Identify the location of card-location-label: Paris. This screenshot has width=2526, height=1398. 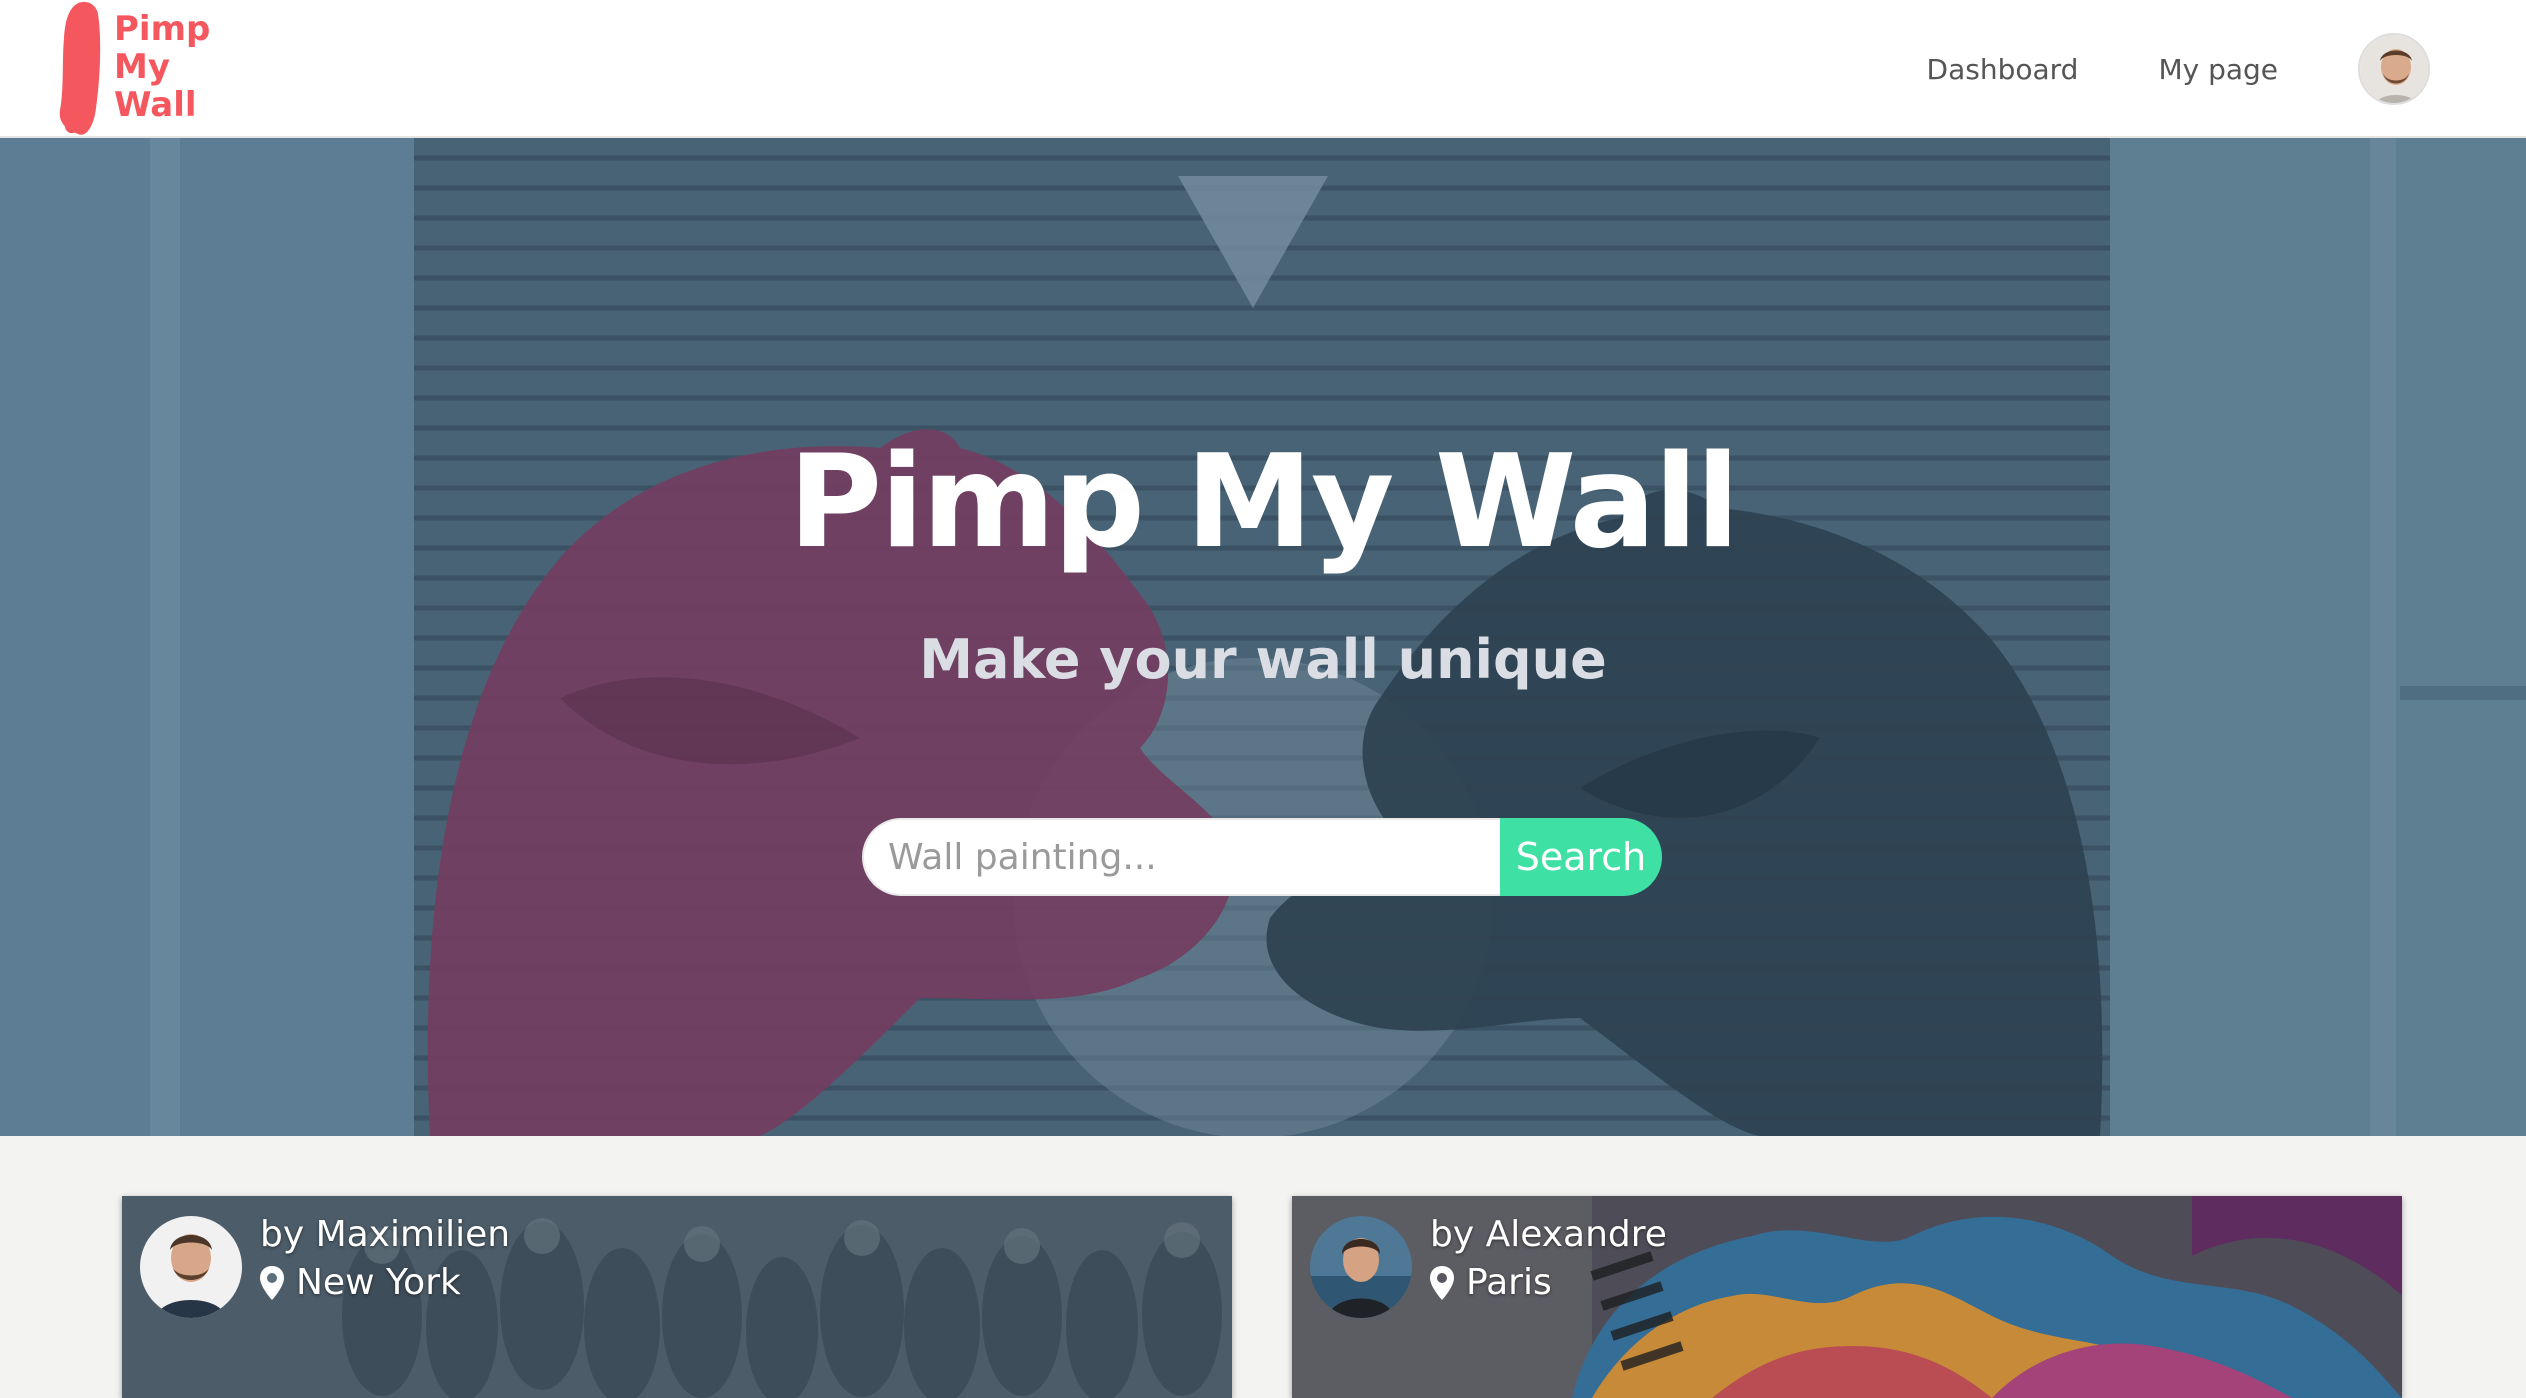
(1509, 1282).